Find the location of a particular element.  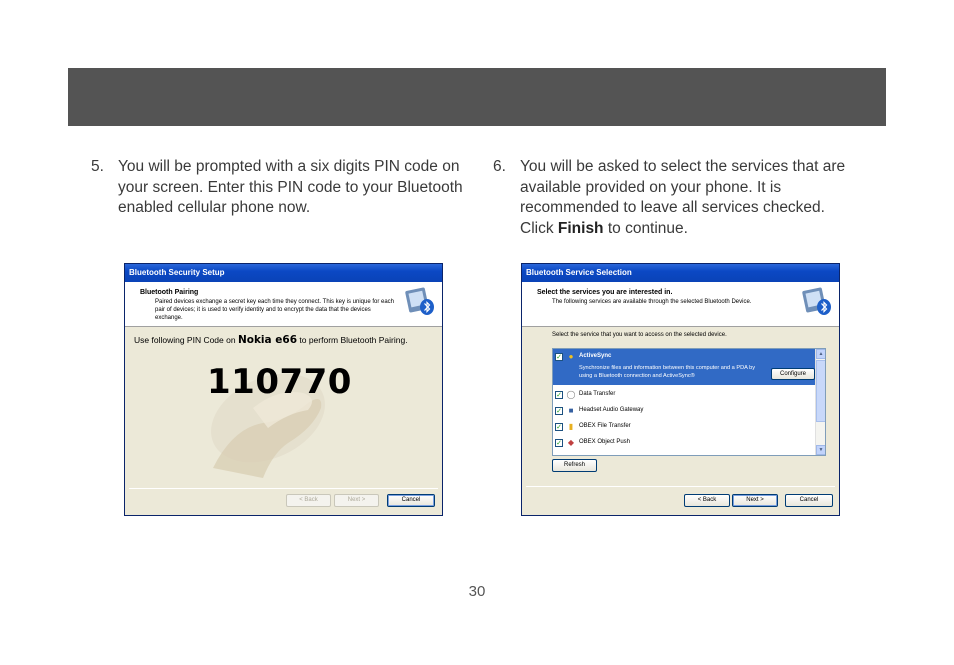

dialog-titlebar: Bluetooth Security Setup is located at coordinates (283, 273).